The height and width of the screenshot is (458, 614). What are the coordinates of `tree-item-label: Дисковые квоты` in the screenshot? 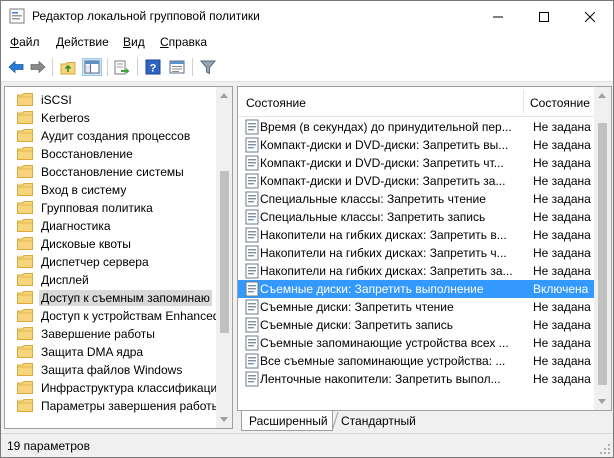 It's located at (86, 244).